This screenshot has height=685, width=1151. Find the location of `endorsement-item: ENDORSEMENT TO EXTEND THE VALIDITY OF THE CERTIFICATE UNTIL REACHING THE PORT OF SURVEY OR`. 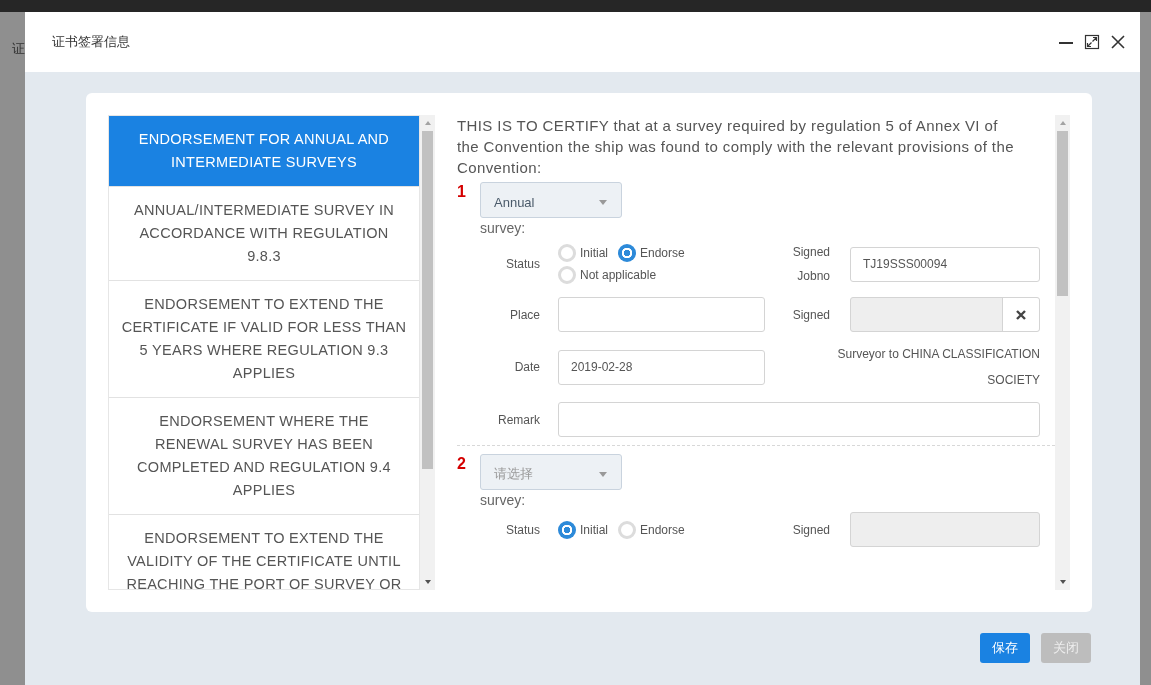

endorsement-item: ENDORSEMENT TO EXTEND THE VALIDITY OF THE CERTIFICATE UNTIL REACHING THE PORT OF SURVEY OR is located at coordinates (264, 552).